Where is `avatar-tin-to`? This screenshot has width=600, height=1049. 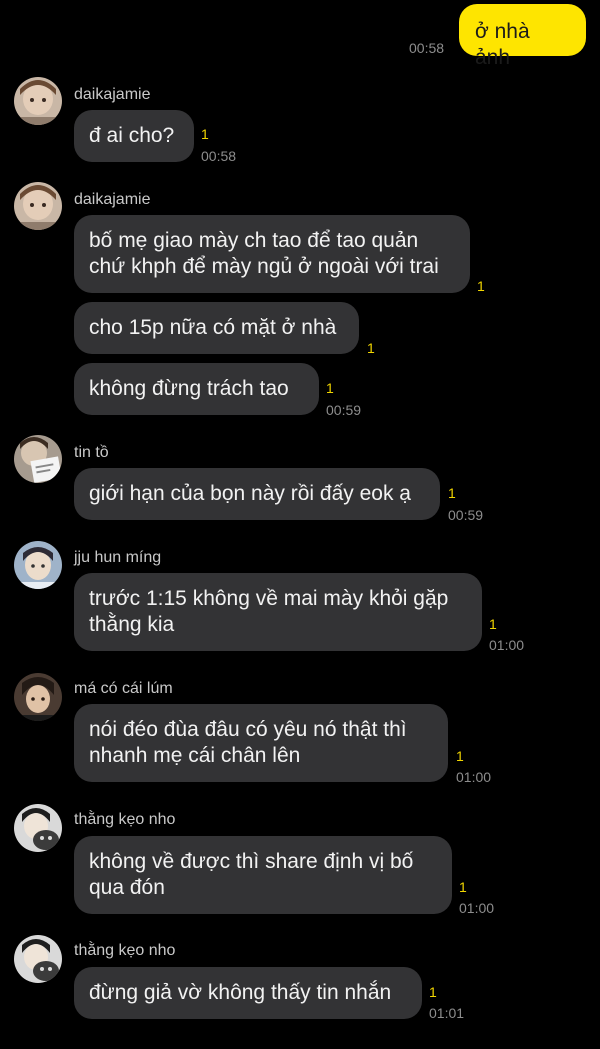
avatar-tin-to is located at coordinates (38, 459).